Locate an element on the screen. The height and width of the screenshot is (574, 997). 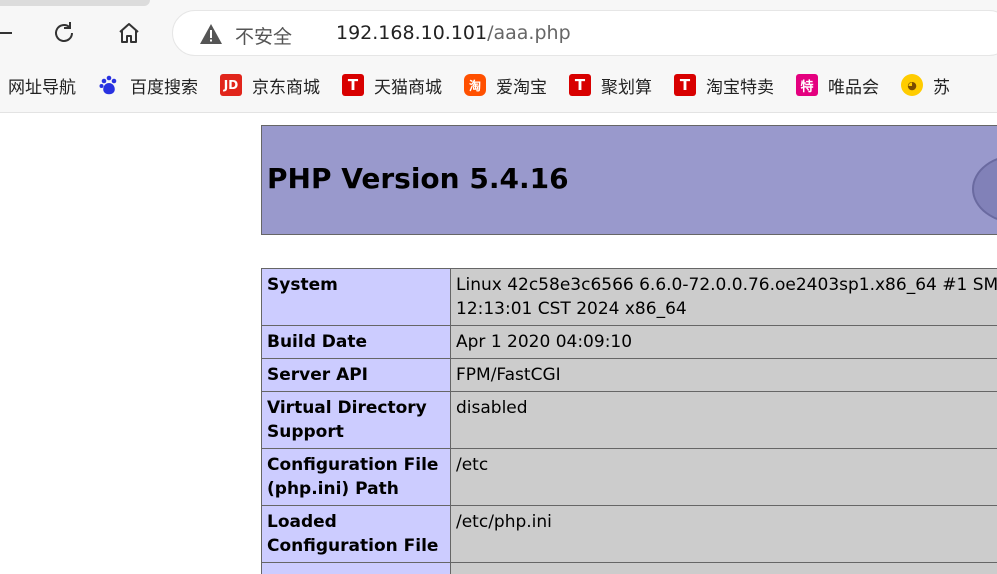
taobao-icon: 淘 is located at coordinates (475, 85).